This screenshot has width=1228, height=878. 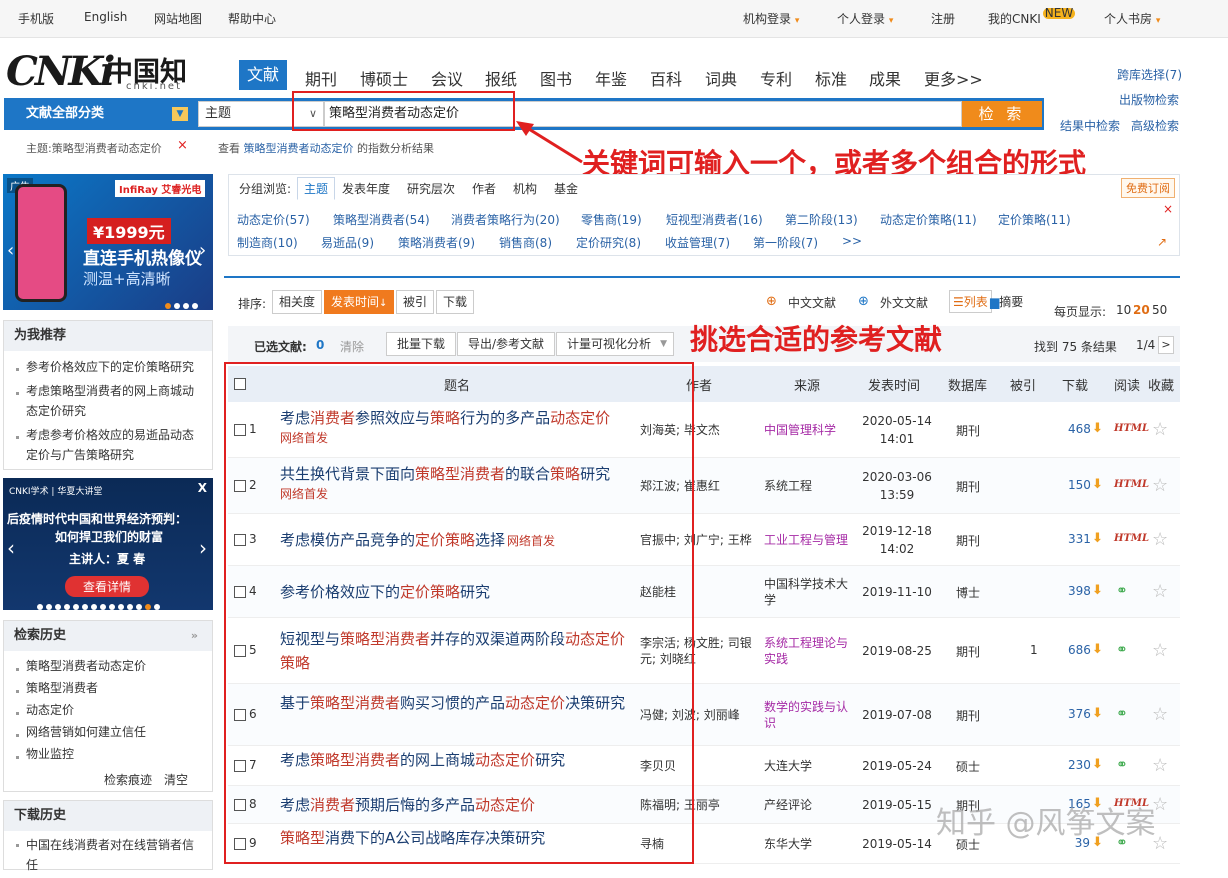 I want to click on group-item: 易逝品(9), so click(x=347, y=242).